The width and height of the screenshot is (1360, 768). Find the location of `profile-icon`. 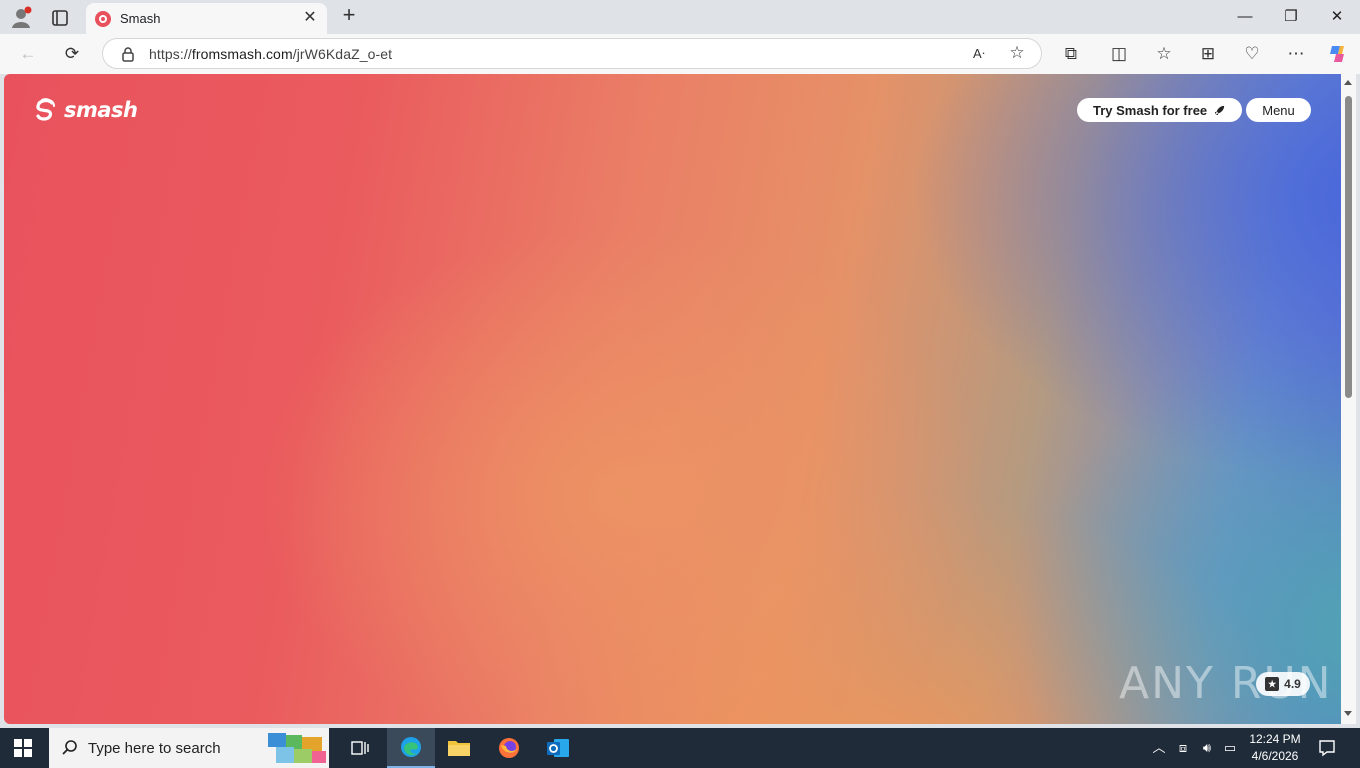

profile-icon is located at coordinates (21, 18).